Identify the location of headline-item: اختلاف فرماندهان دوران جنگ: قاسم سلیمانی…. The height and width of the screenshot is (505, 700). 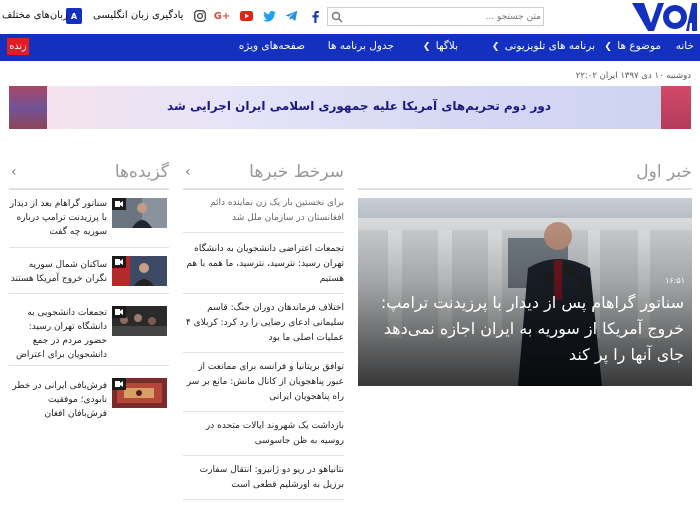
(263, 327).